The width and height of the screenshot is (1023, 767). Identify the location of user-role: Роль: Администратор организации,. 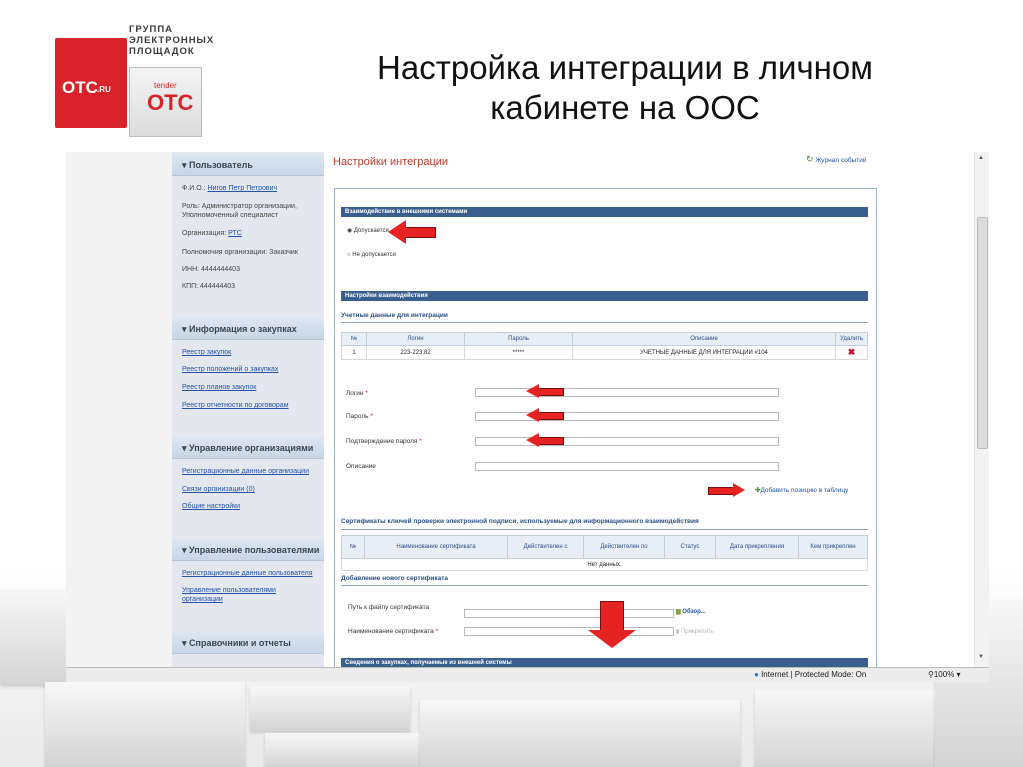
(239, 206).